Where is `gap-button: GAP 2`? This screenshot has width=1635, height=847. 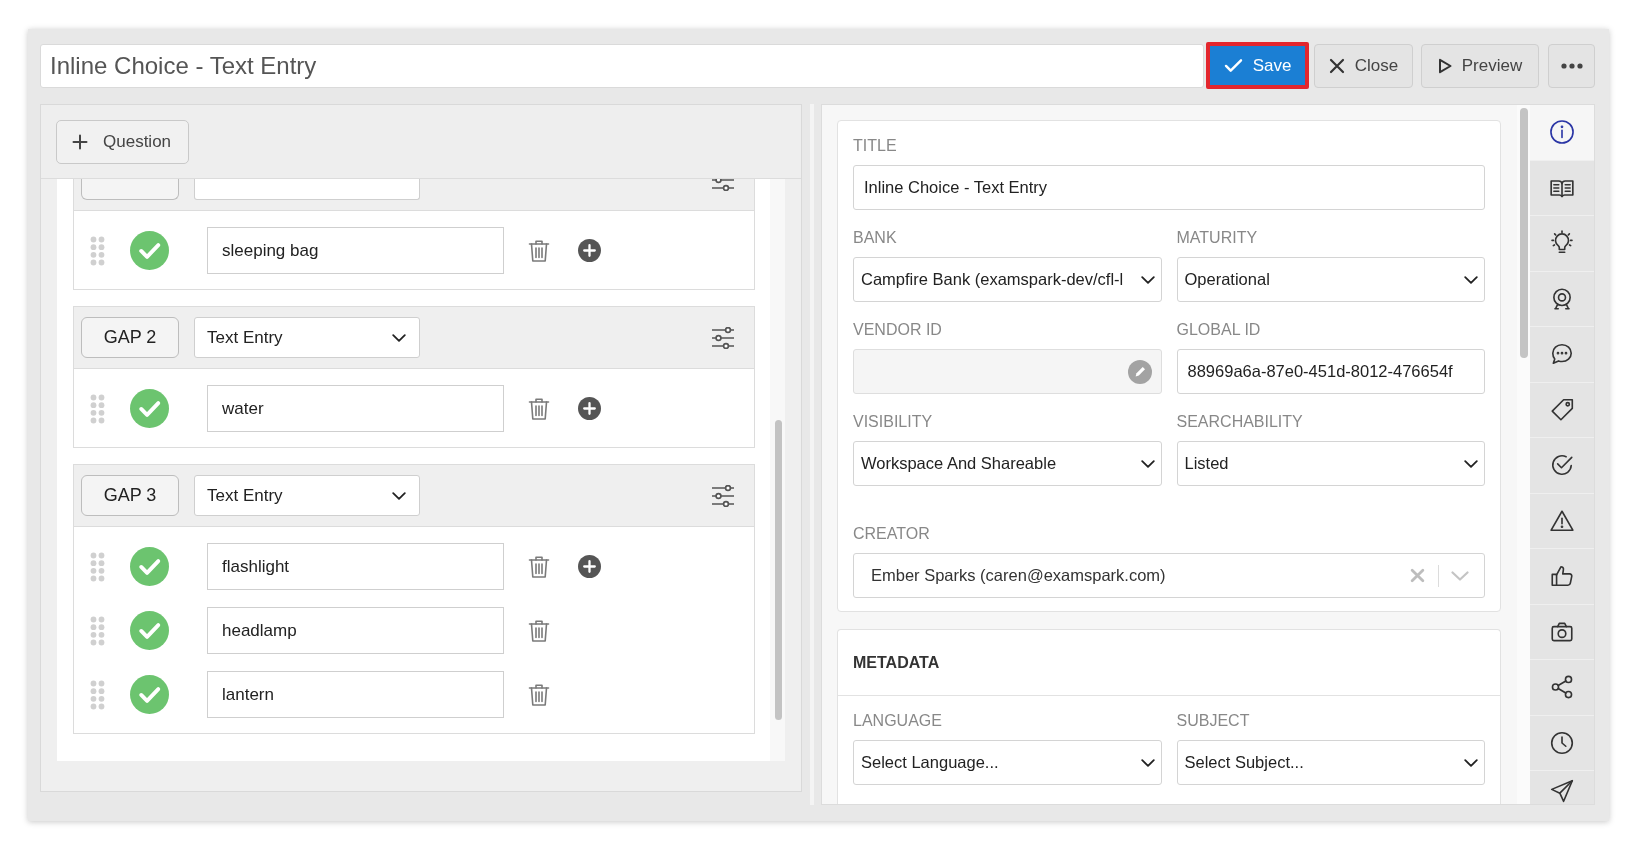
gap-button: GAP 2 is located at coordinates (130, 337).